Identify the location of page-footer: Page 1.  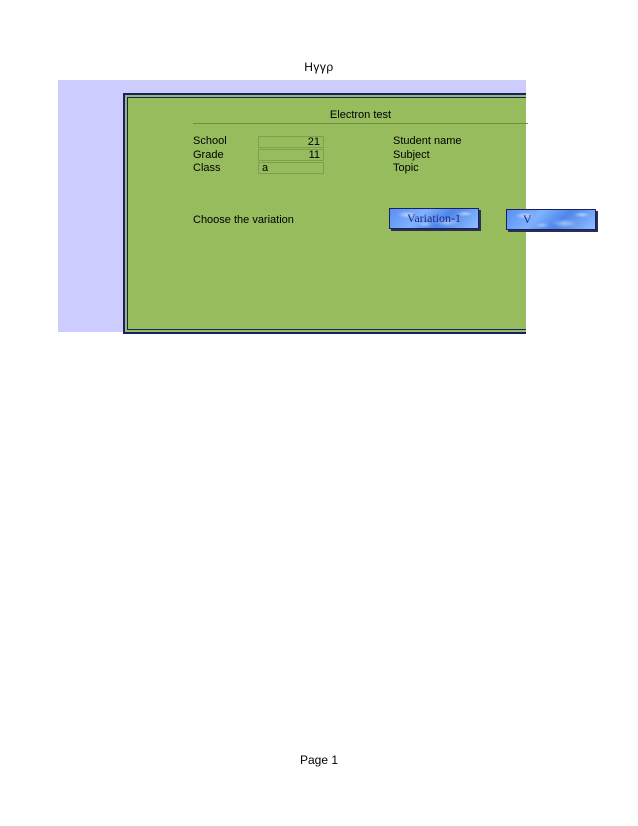
(319, 760).